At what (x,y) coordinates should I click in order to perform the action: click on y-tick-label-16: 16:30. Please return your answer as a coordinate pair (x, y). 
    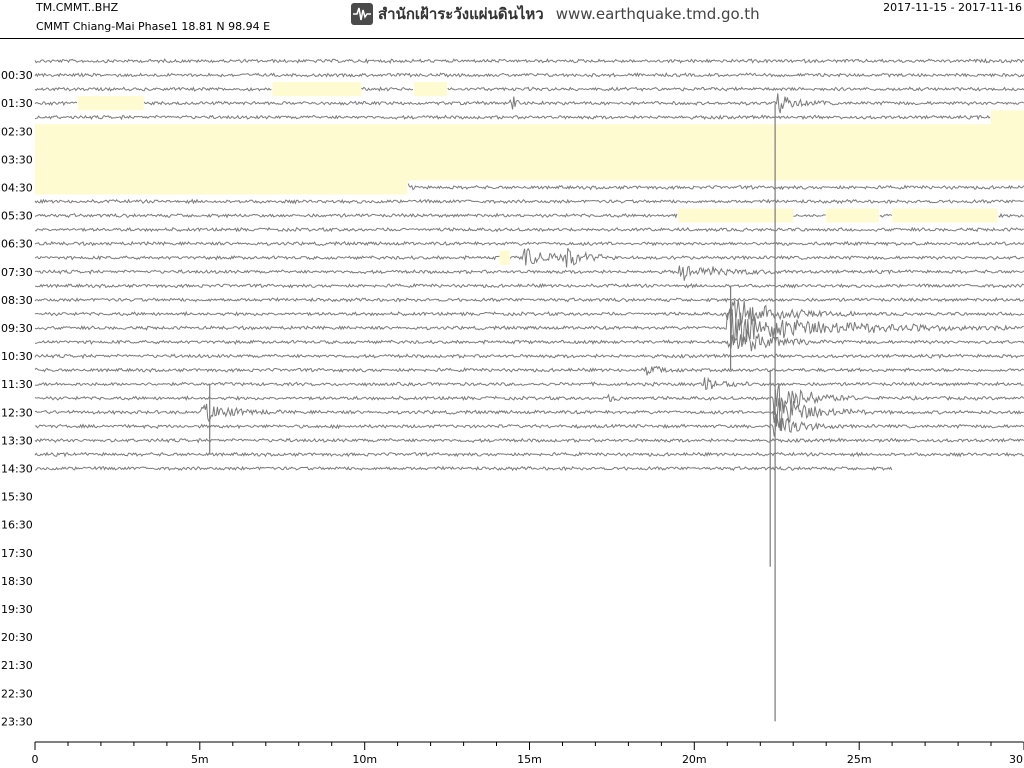
    Looking at the image, I should click on (17, 525).